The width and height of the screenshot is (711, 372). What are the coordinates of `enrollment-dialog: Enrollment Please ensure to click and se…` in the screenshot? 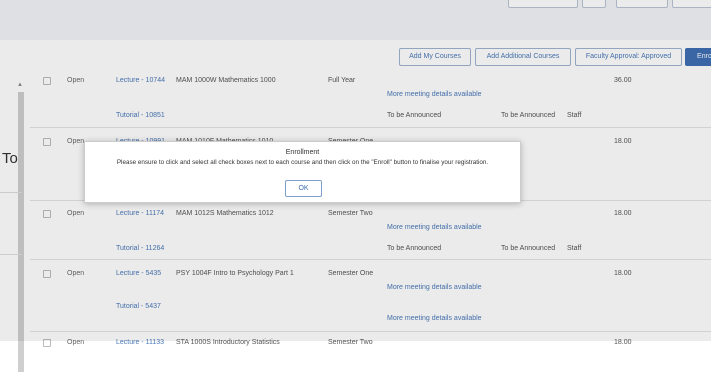 It's located at (302, 172).